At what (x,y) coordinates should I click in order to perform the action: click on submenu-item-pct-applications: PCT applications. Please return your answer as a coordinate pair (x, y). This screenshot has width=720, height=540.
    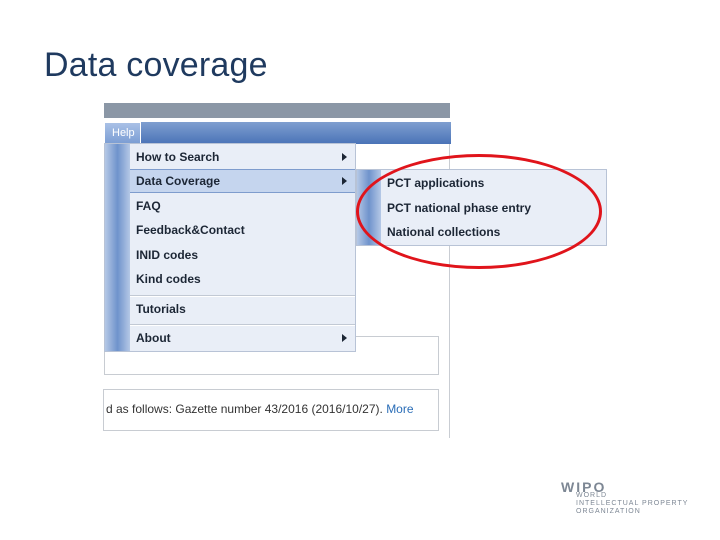
    Looking at the image, I should click on (493, 183).